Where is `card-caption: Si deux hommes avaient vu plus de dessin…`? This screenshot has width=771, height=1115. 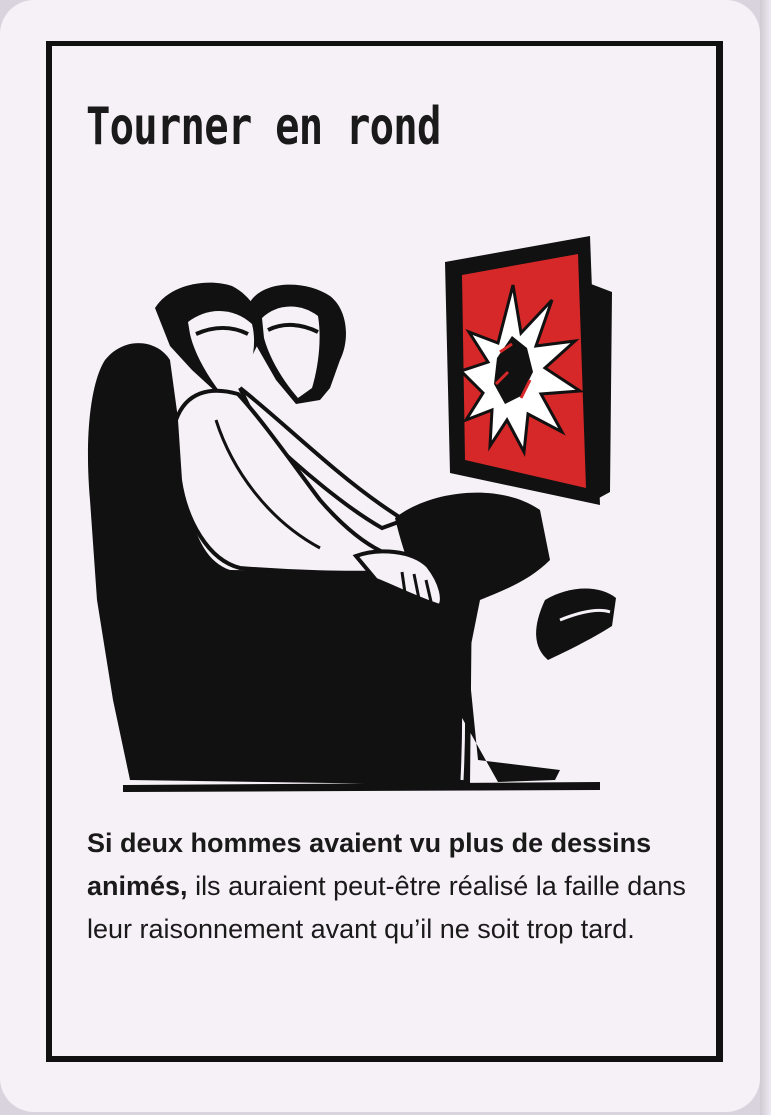 card-caption: Si deux hommes avaient vu plus de dessin… is located at coordinates (394, 886).